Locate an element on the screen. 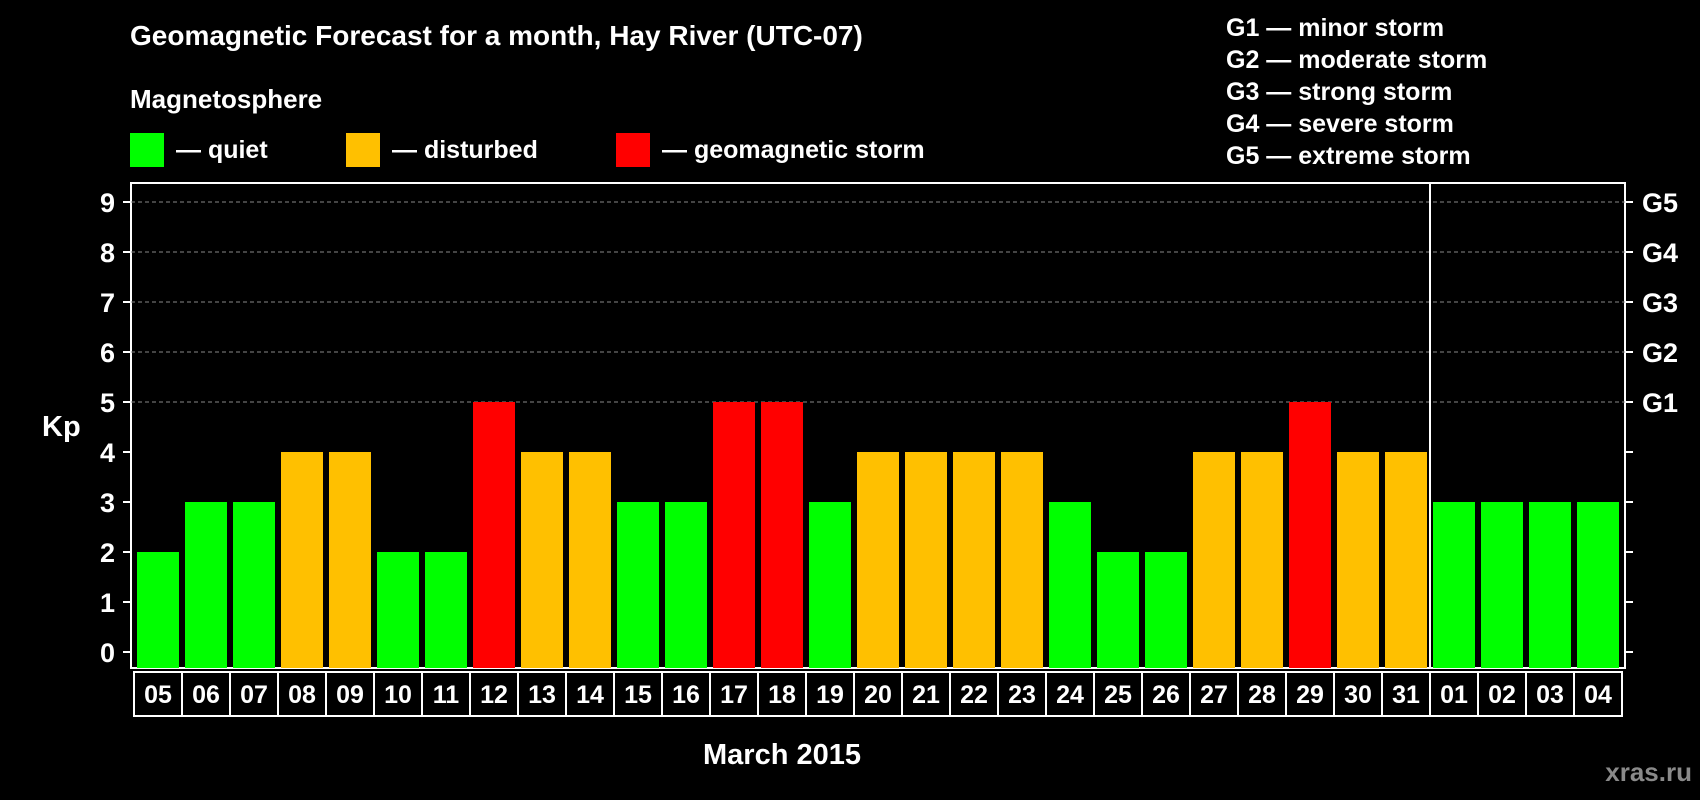  x-tick-label-30: 30 is located at coordinates (1358, 695).